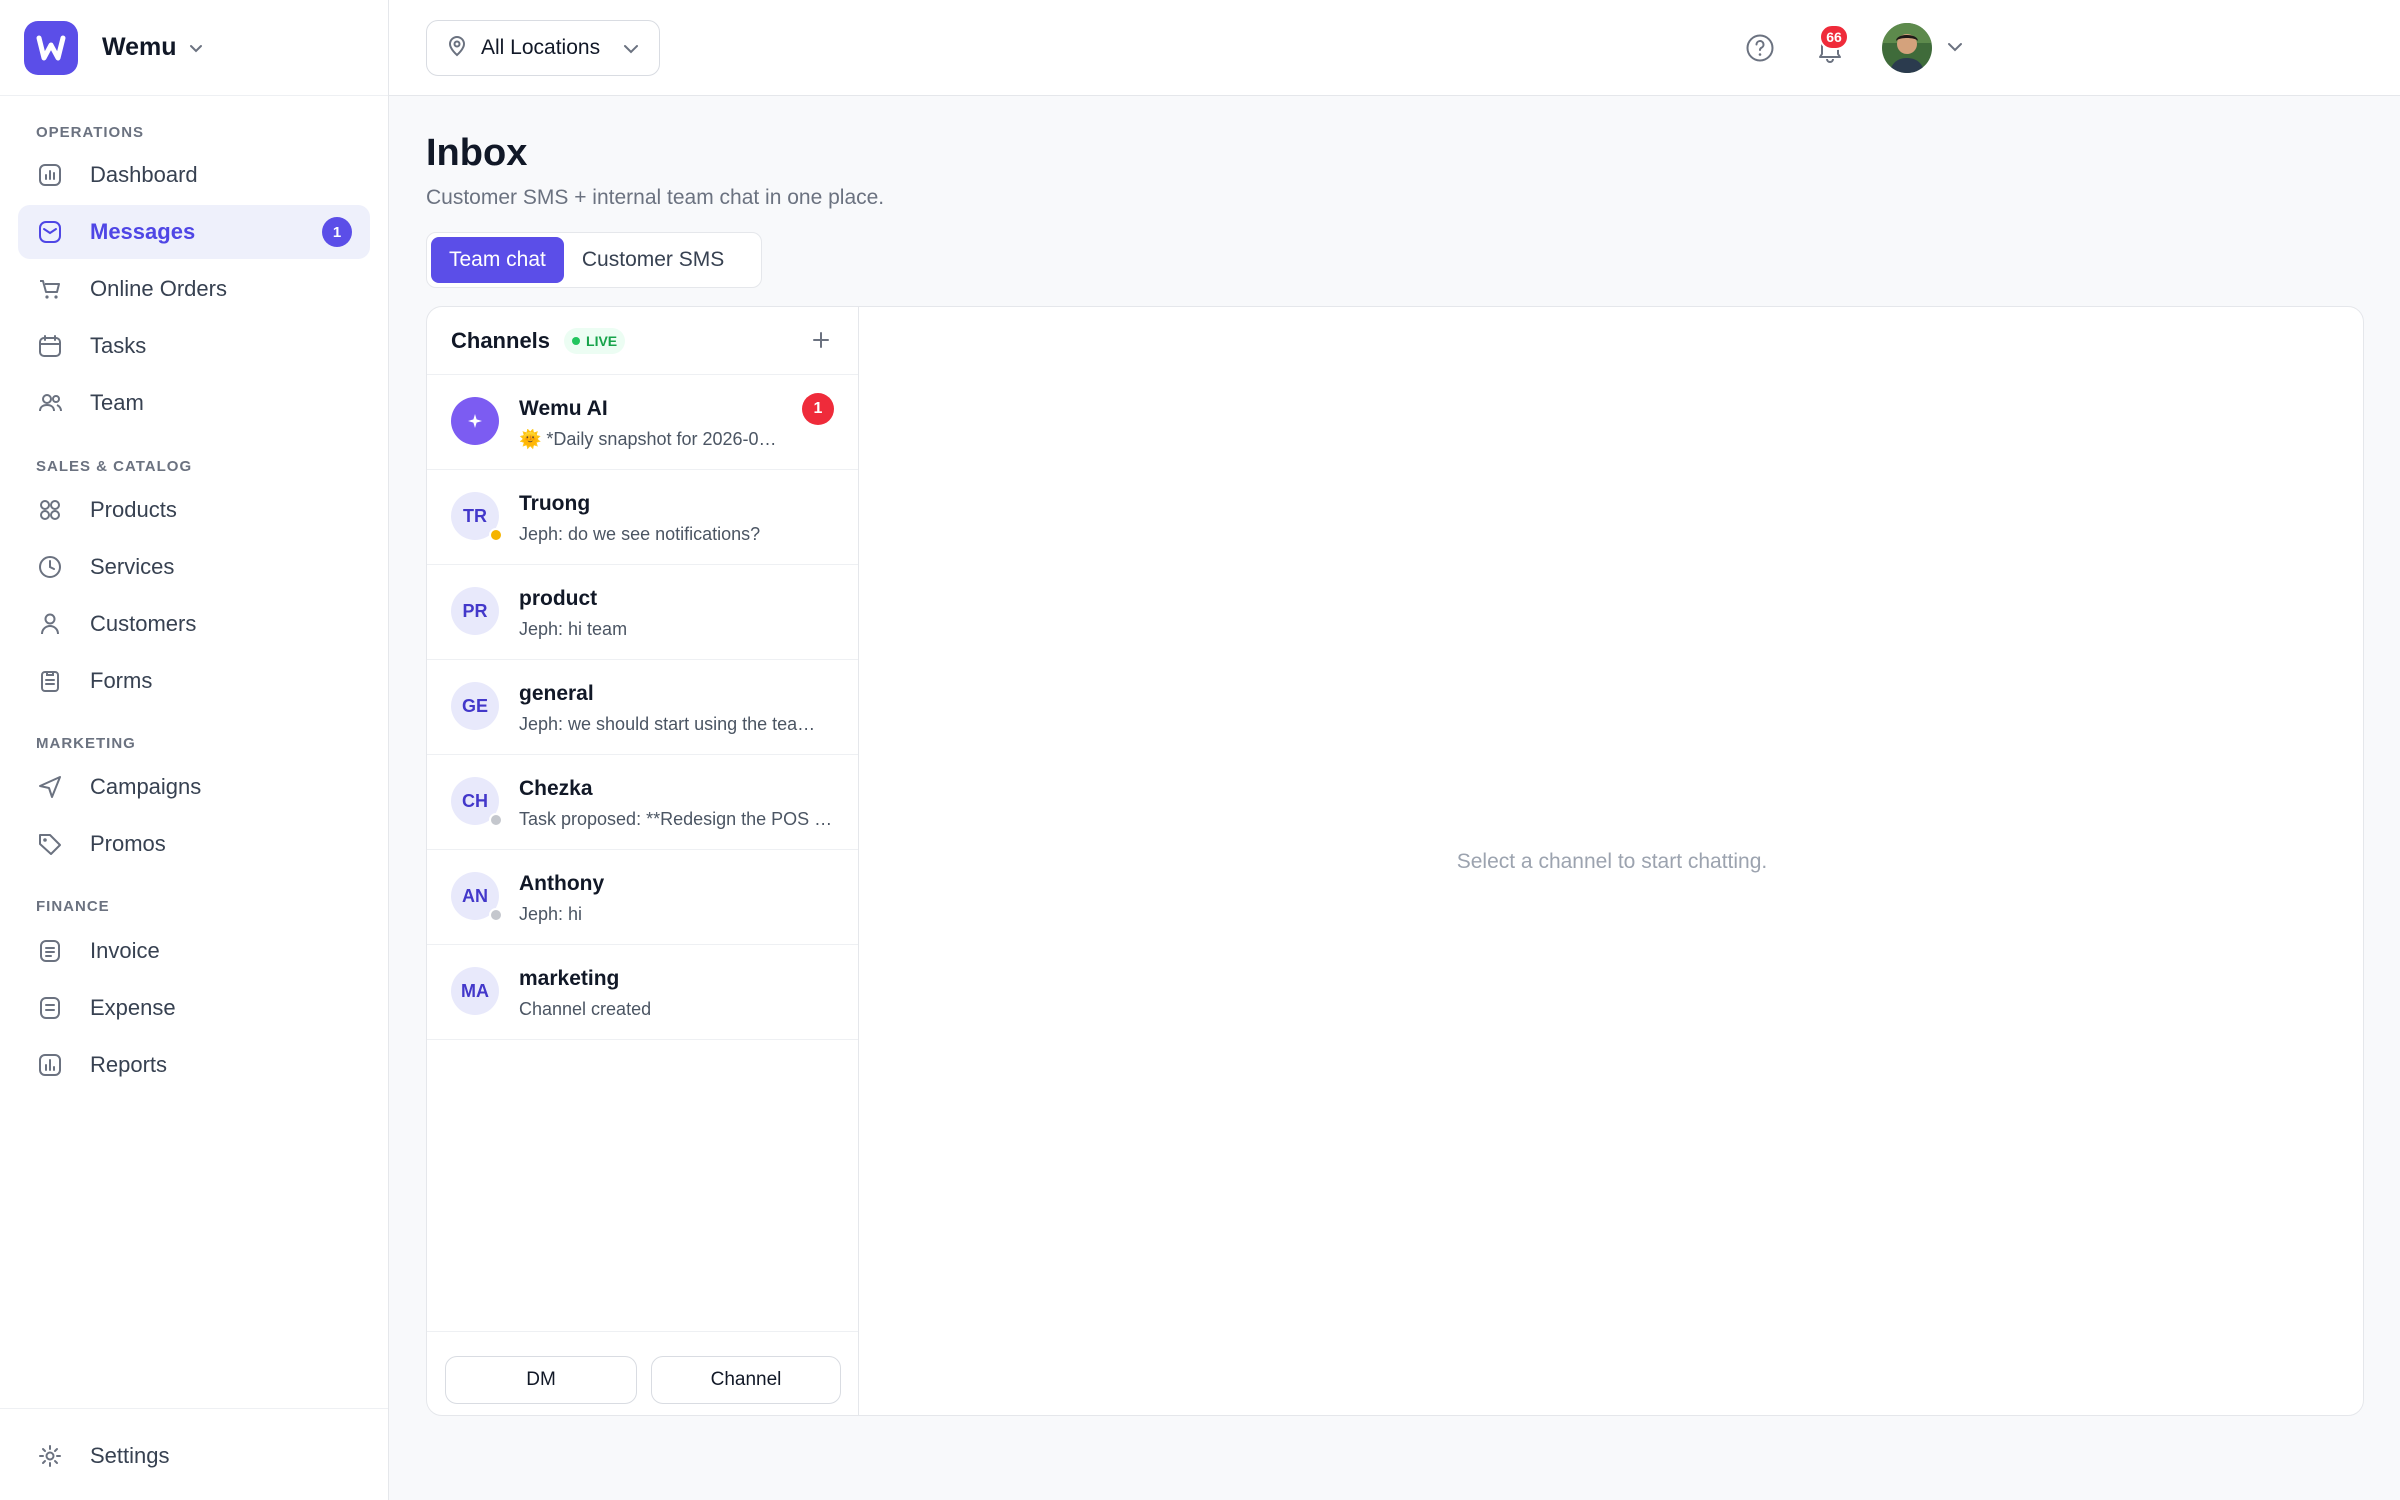  What do you see at coordinates (50, 1456) in the screenshot?
I see `gear-icon` at bounding box center [50, 1456].